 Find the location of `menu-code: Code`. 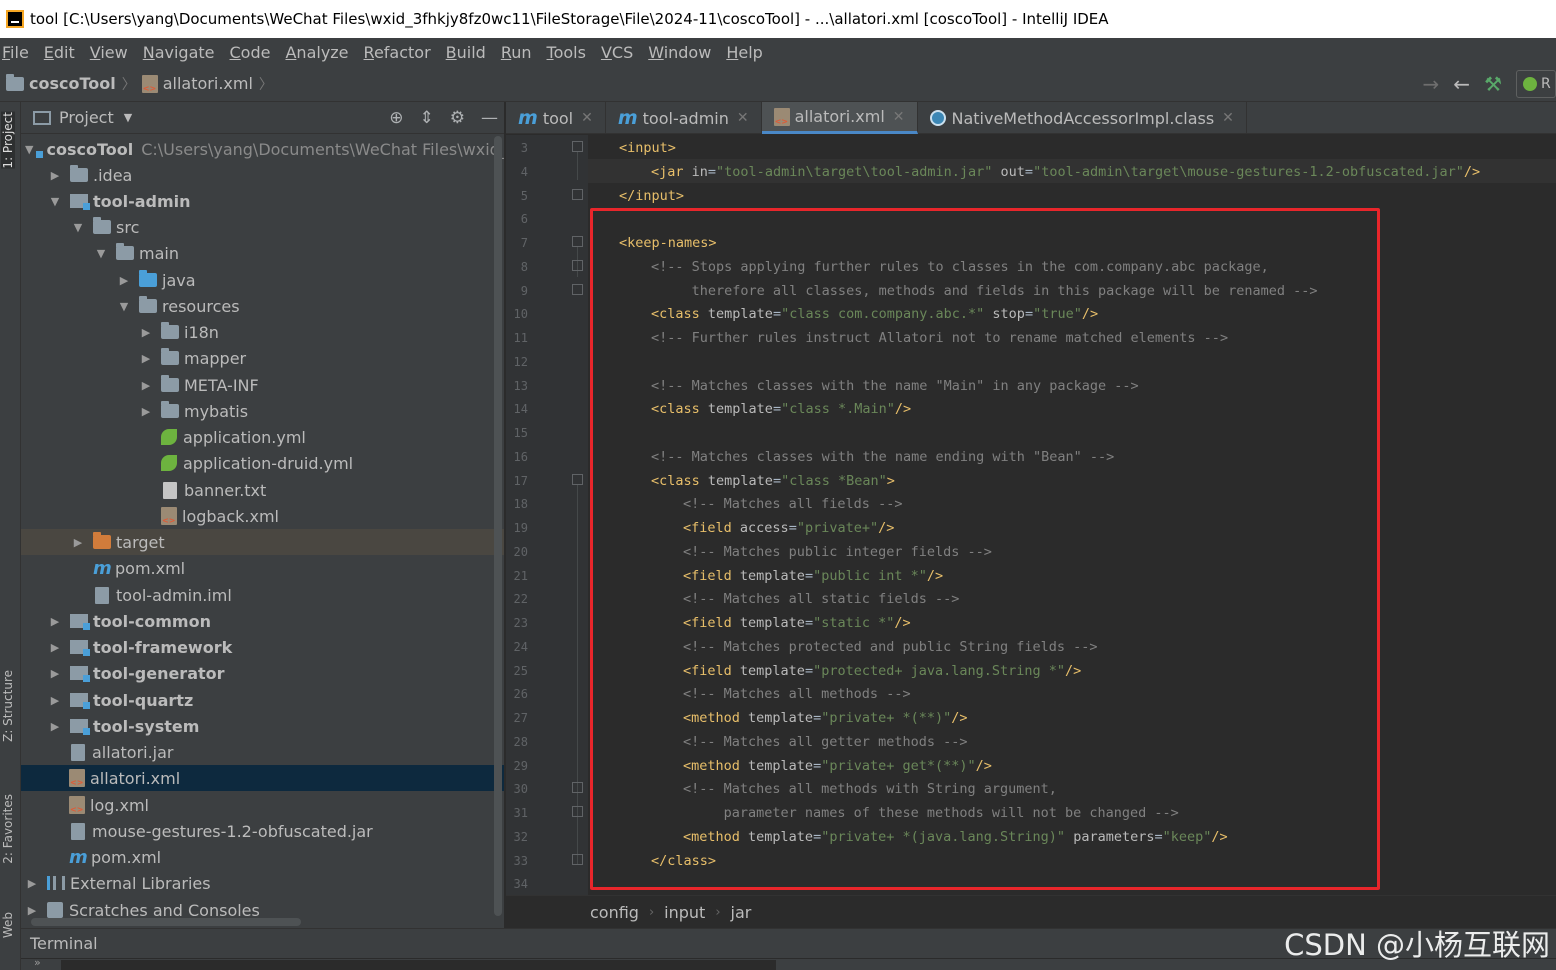

menu-code: Code is located at coordinates (250, 52).